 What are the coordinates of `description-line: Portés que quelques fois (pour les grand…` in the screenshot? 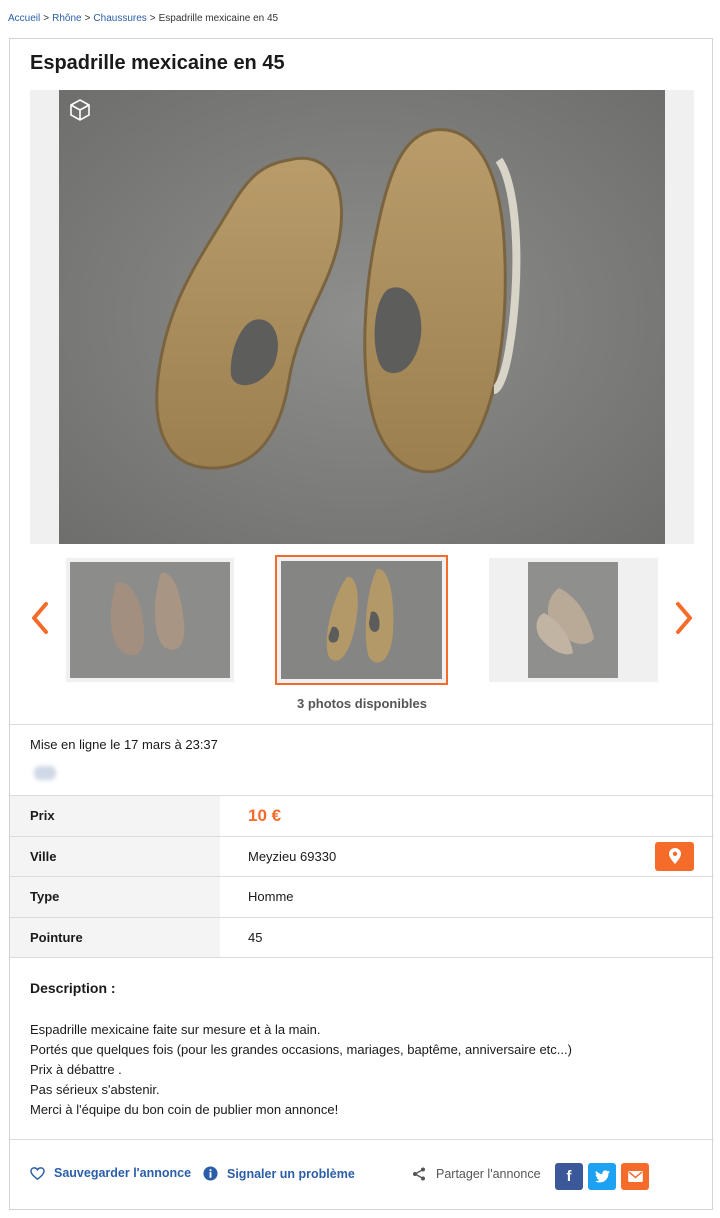 It's located at (301, 1049).